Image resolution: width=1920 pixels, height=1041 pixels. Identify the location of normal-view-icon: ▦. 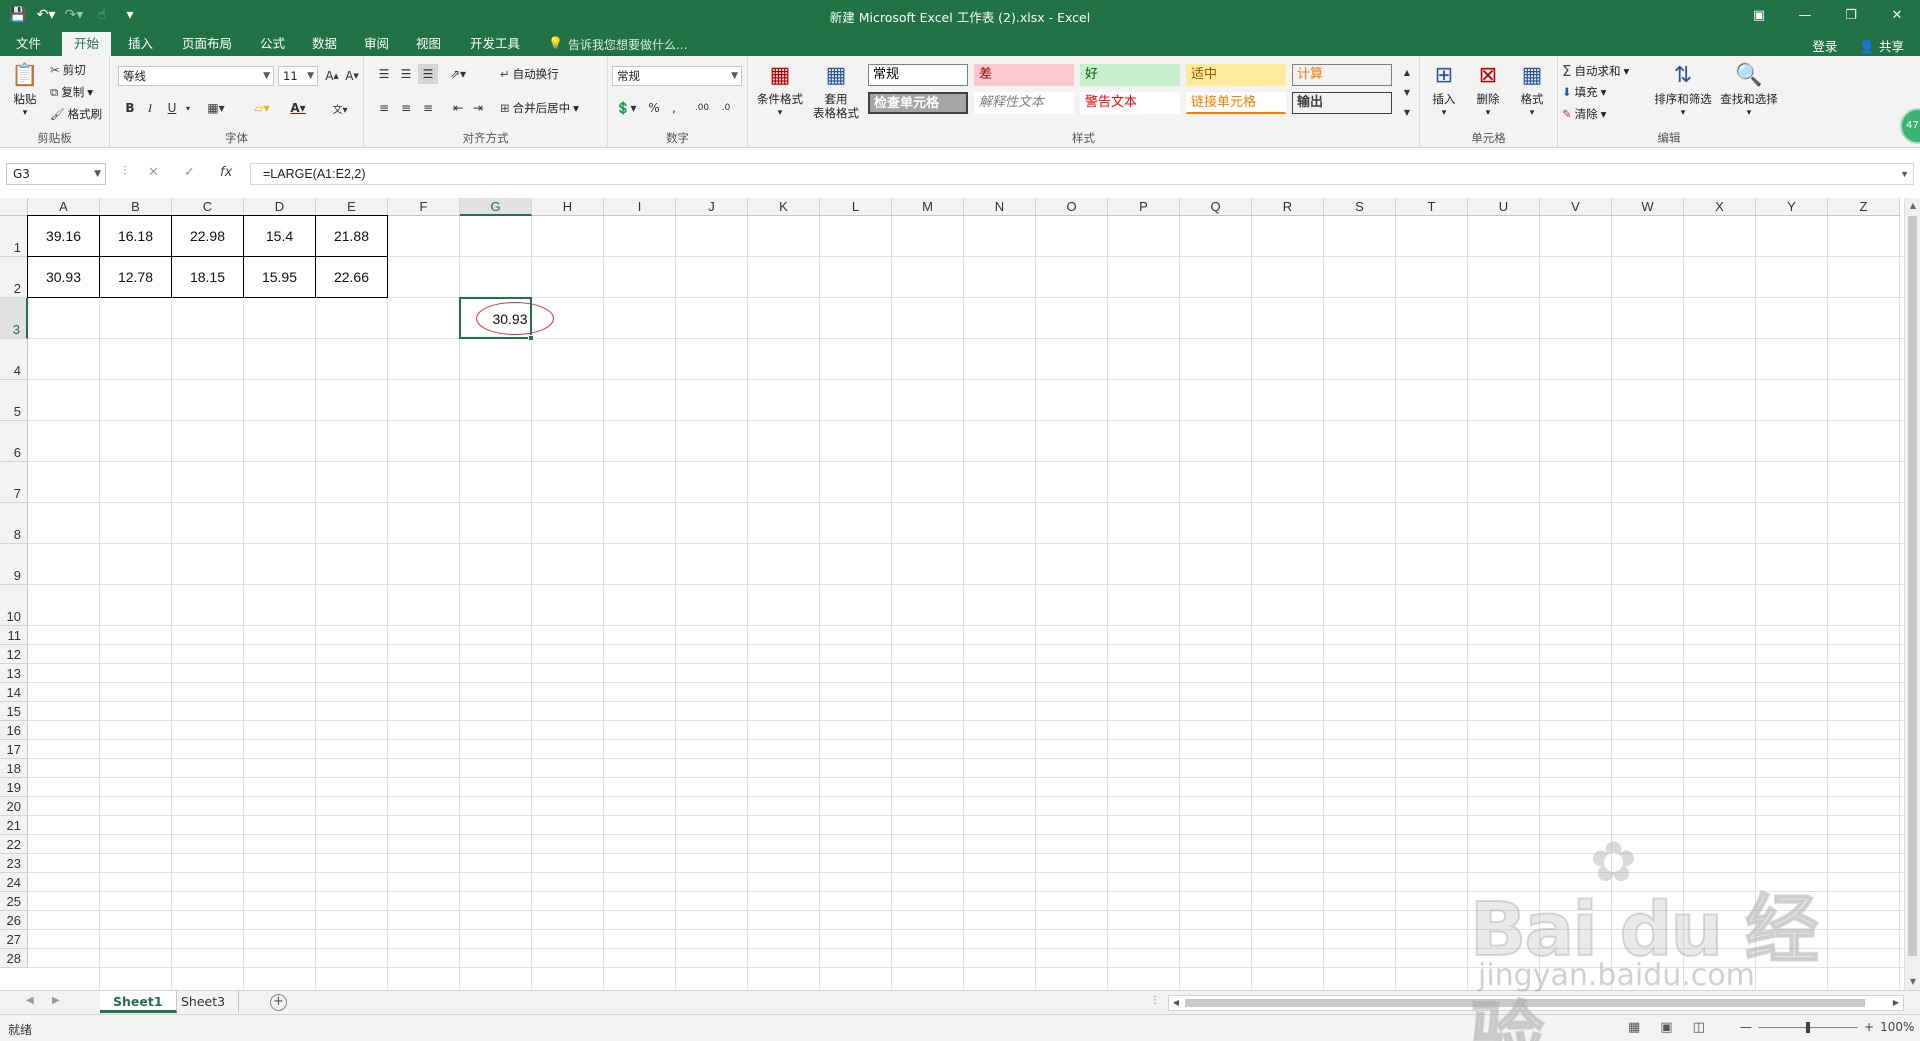
(1634, 1027).